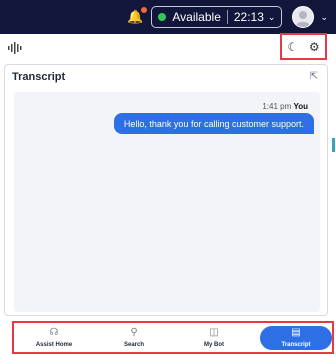  What do you see at coordinates (303, 46) in the screenshot?
I see `toolbar-actions-highlight: ☾ ⚙` at bounding box center [303, 46].